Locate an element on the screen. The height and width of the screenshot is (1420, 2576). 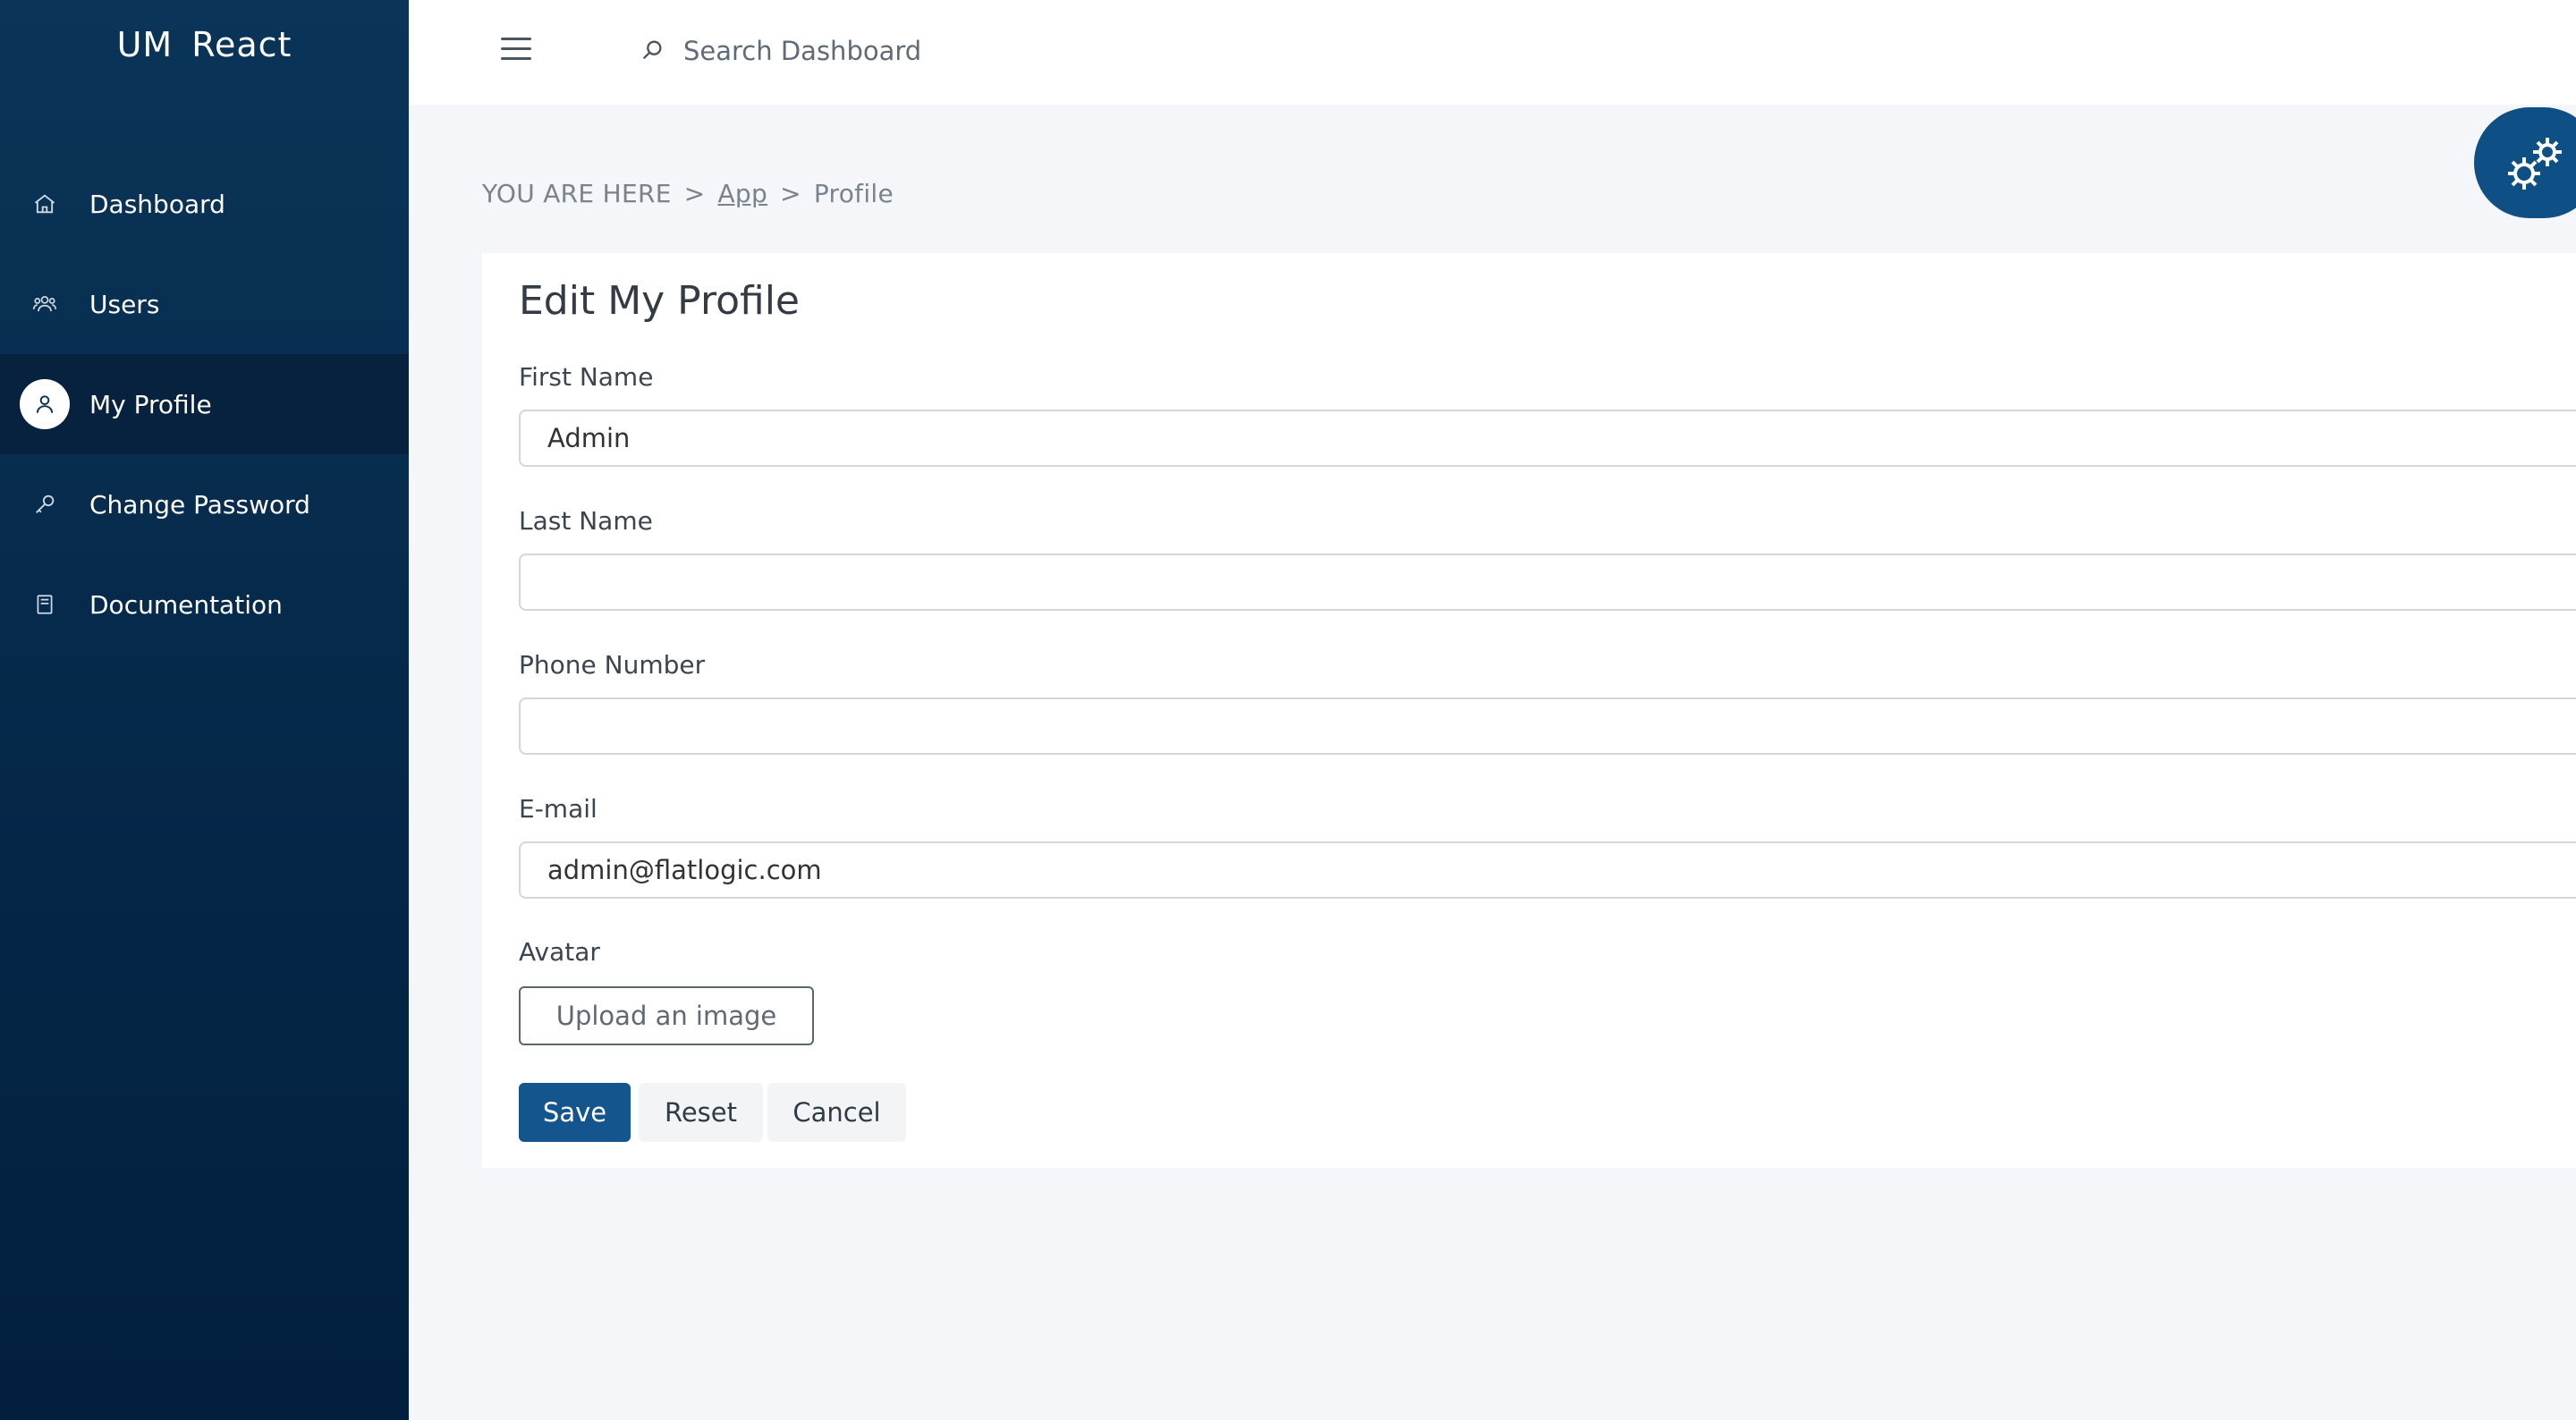
upload-image-button: Upload an image is located at coordinates (666, 1016).